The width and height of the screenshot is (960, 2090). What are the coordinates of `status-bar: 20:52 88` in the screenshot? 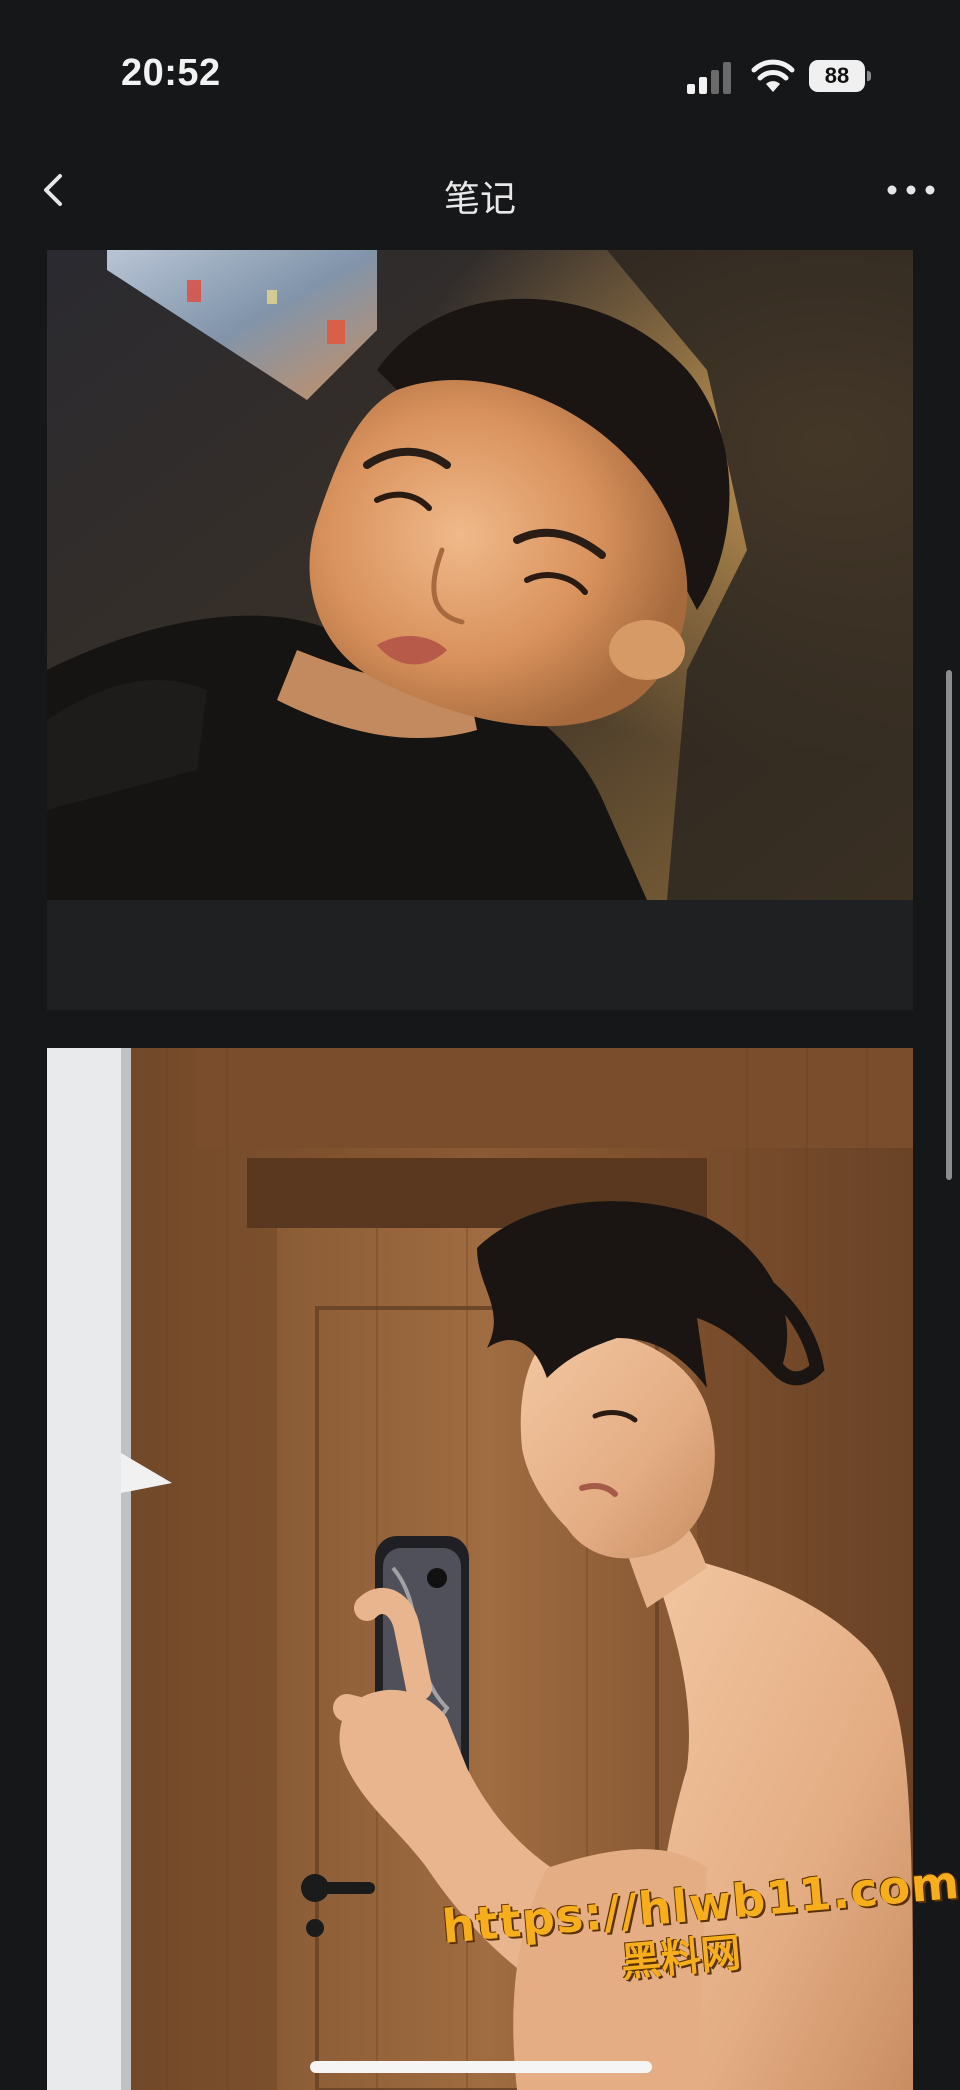 It's located at (480, 75).